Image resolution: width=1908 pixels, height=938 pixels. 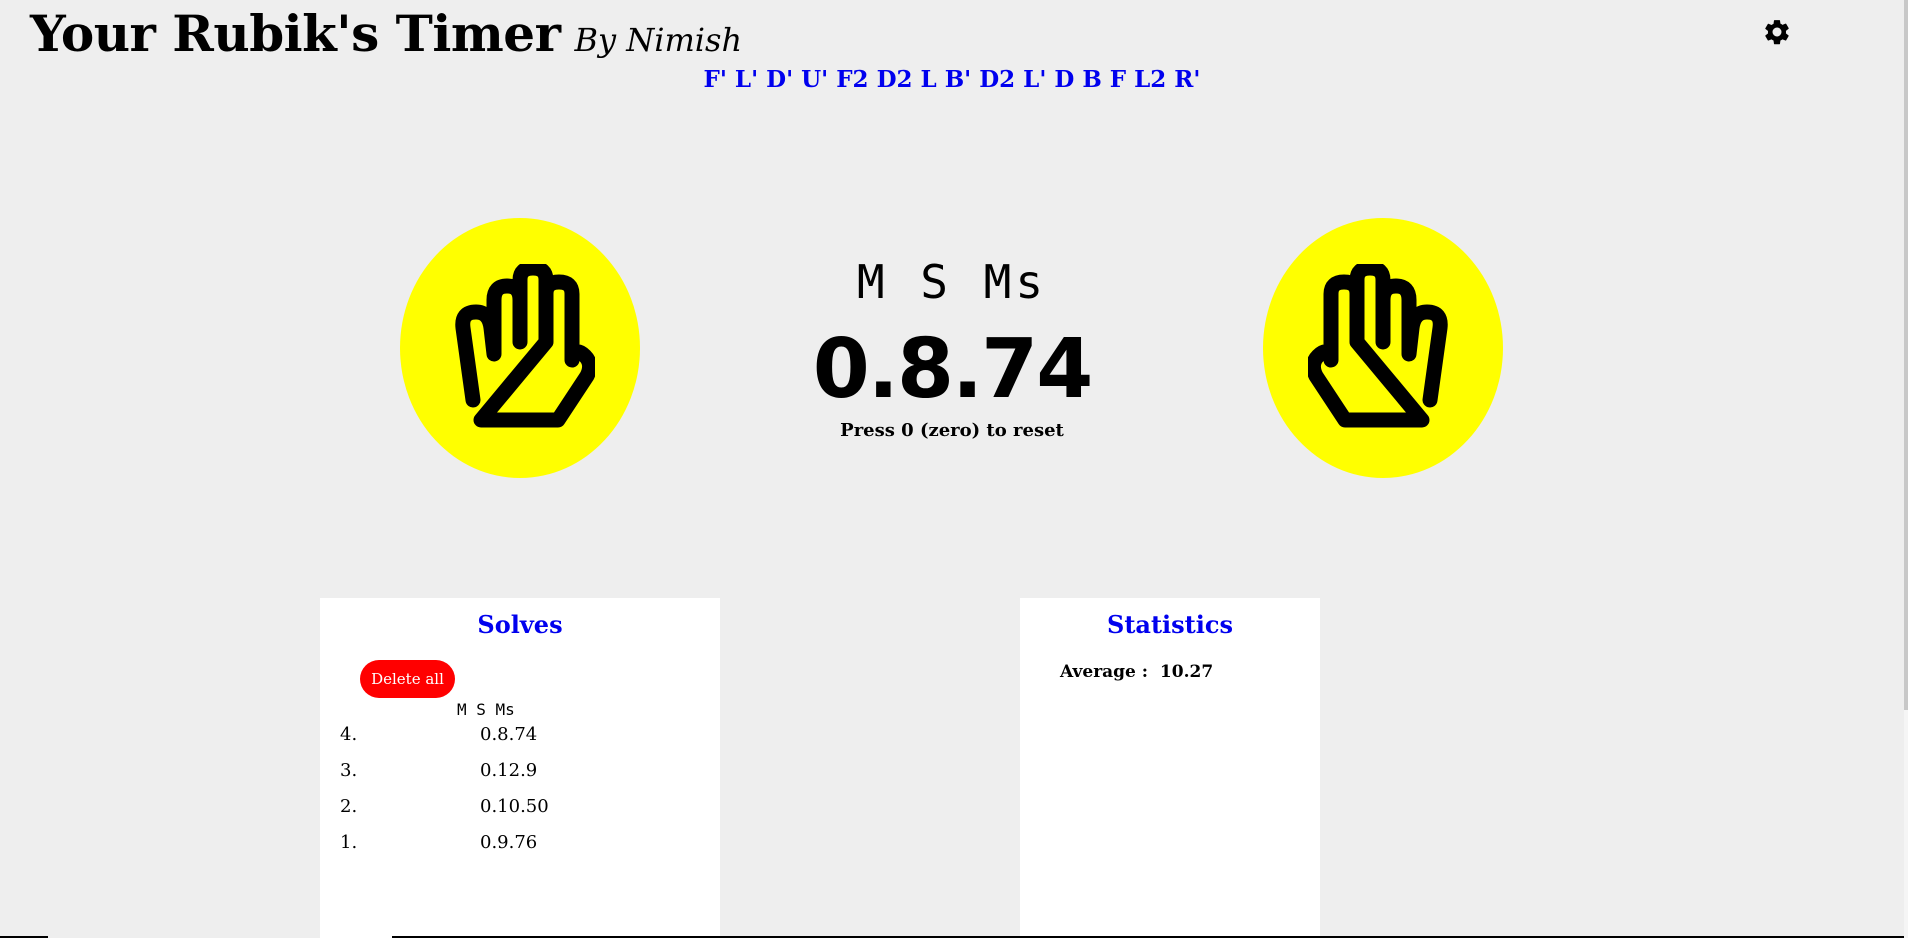 I want to click on statistics-panel: Statistics Average : 10.27, so click(x=1170, y=768).